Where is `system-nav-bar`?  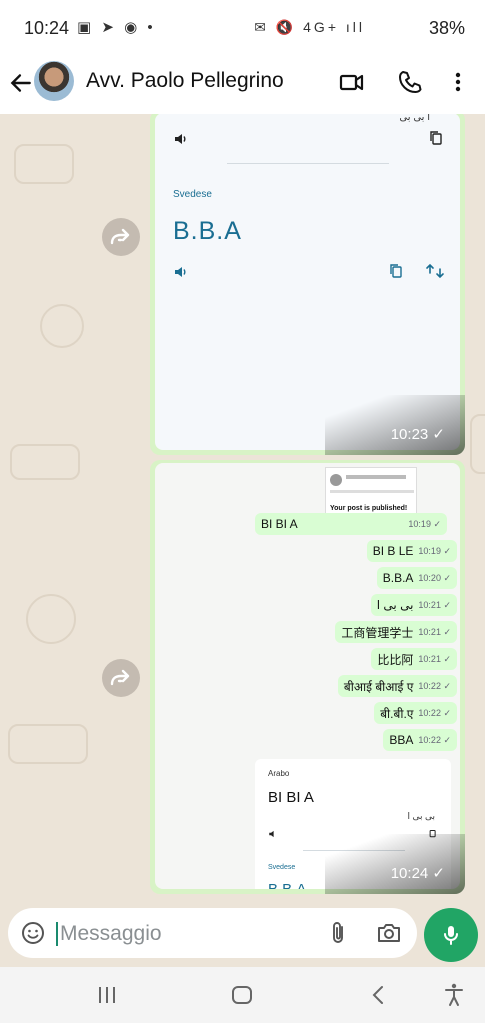 system-nav-bar is located at coordinates (242, 995).